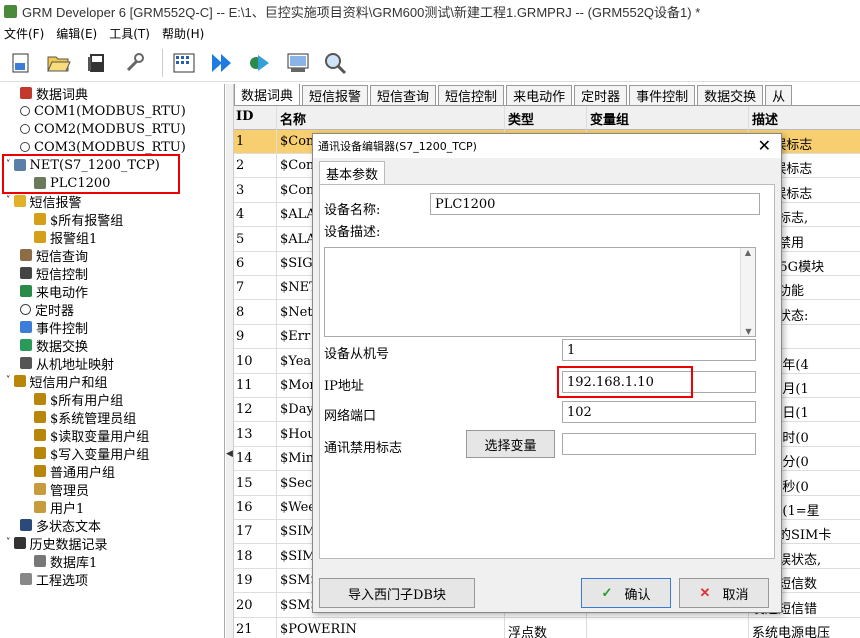 The image size is (860, 638). What do you see at coordinates (24, 33) in the screenshot?
I see `menu-file: 文件(F)` at bounding box center [24, 33].